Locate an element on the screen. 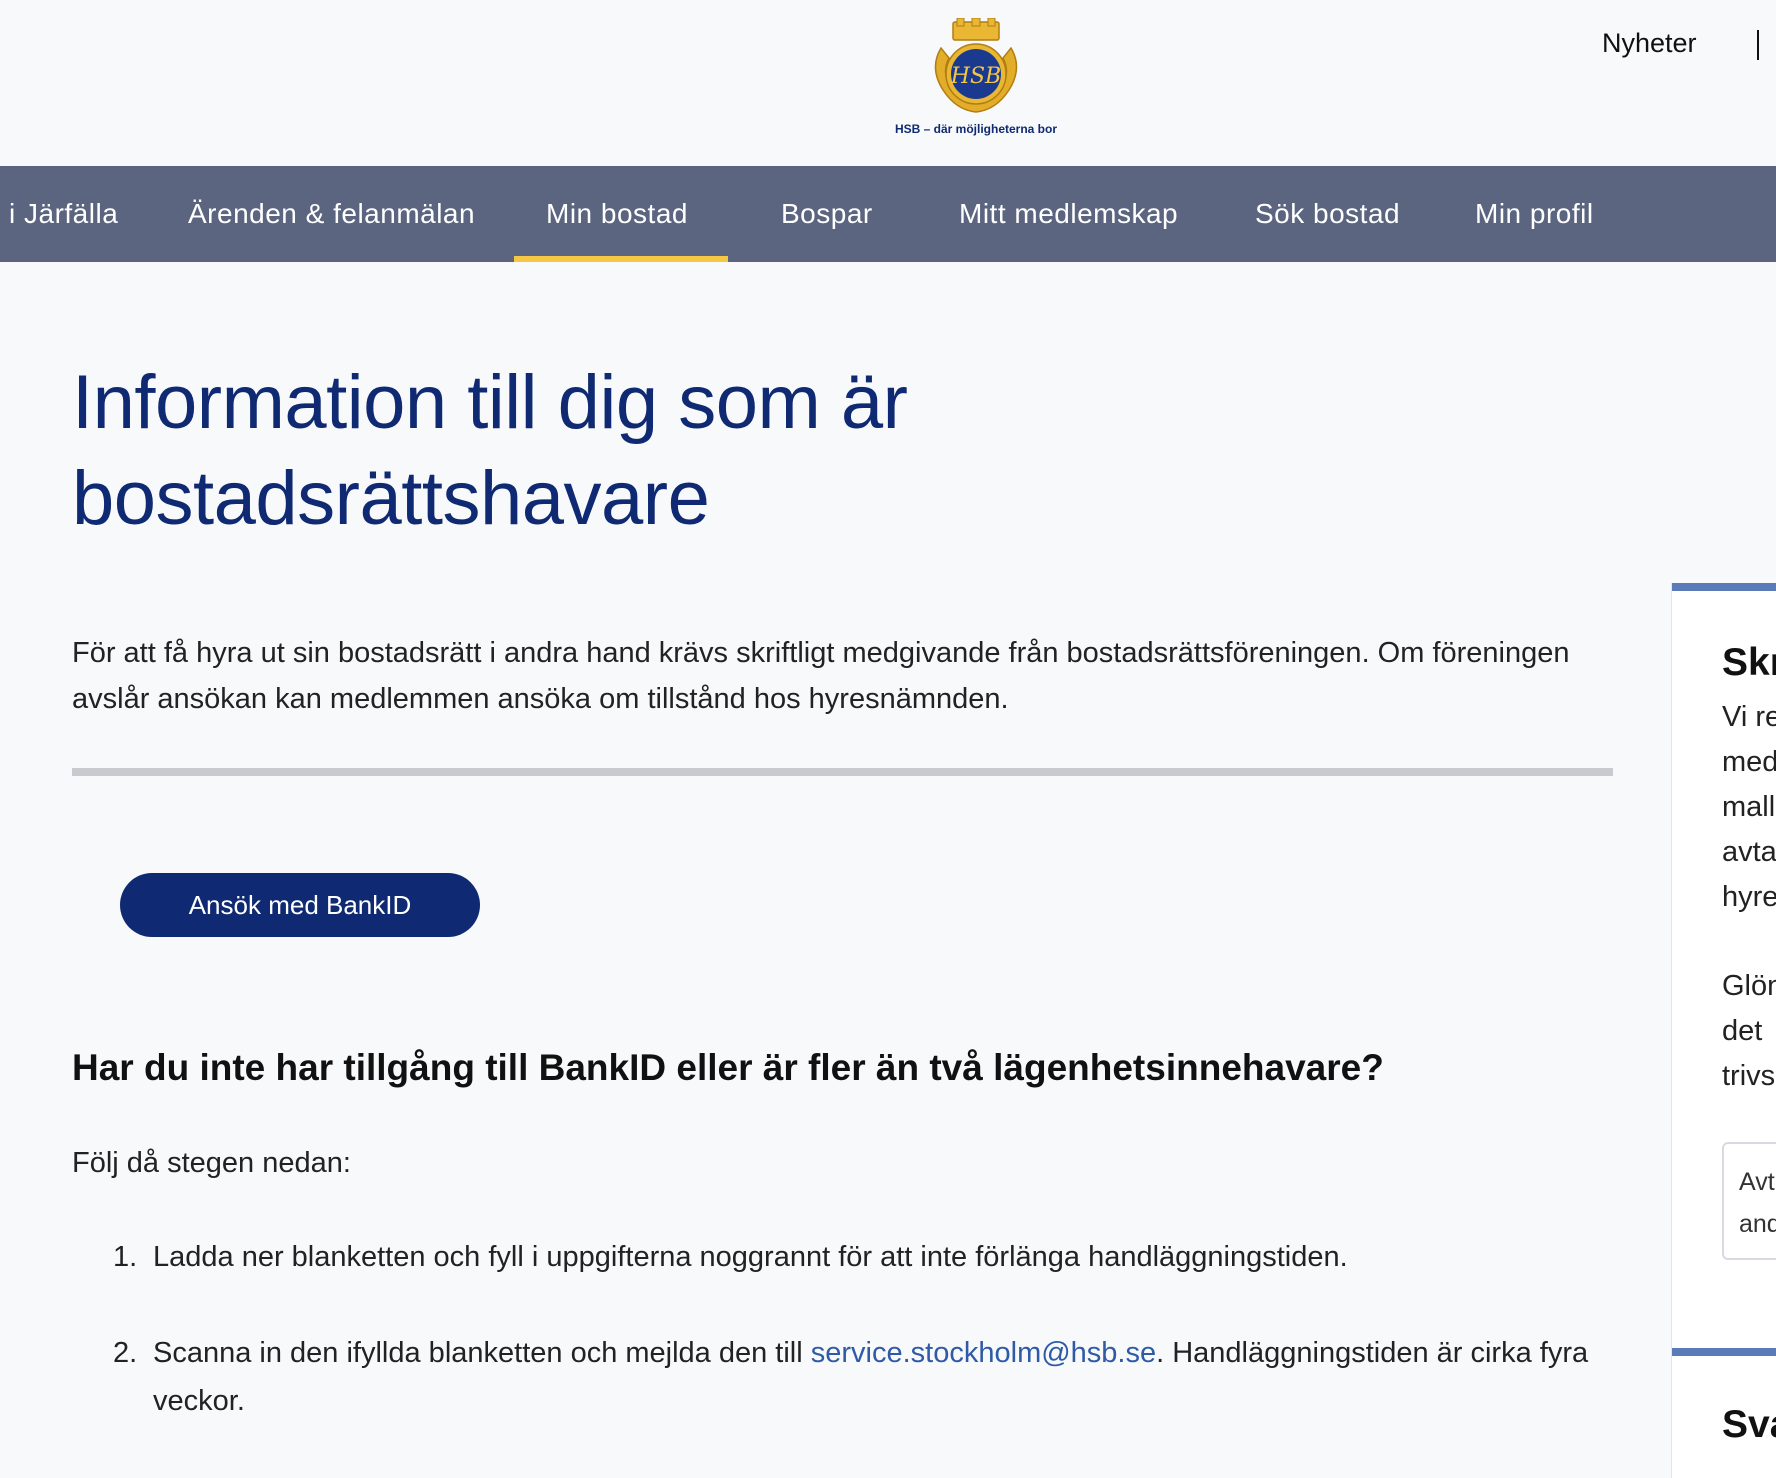 The width and height of the screenshot is (1776, 1478). news-link: Nyheter is located at coordinates (1649, 43).